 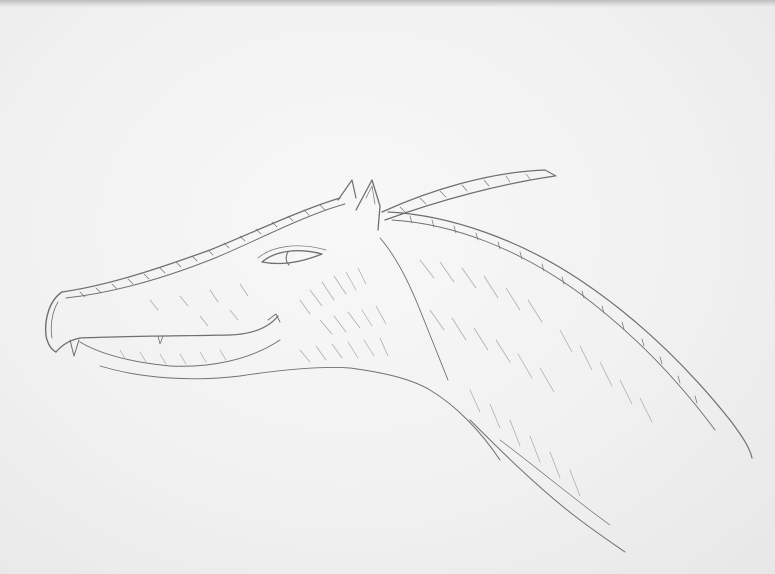 What do you see at coordinates (359, 205) in the screenshot?
I see `ear-icon` at bounding box center [359, 205].